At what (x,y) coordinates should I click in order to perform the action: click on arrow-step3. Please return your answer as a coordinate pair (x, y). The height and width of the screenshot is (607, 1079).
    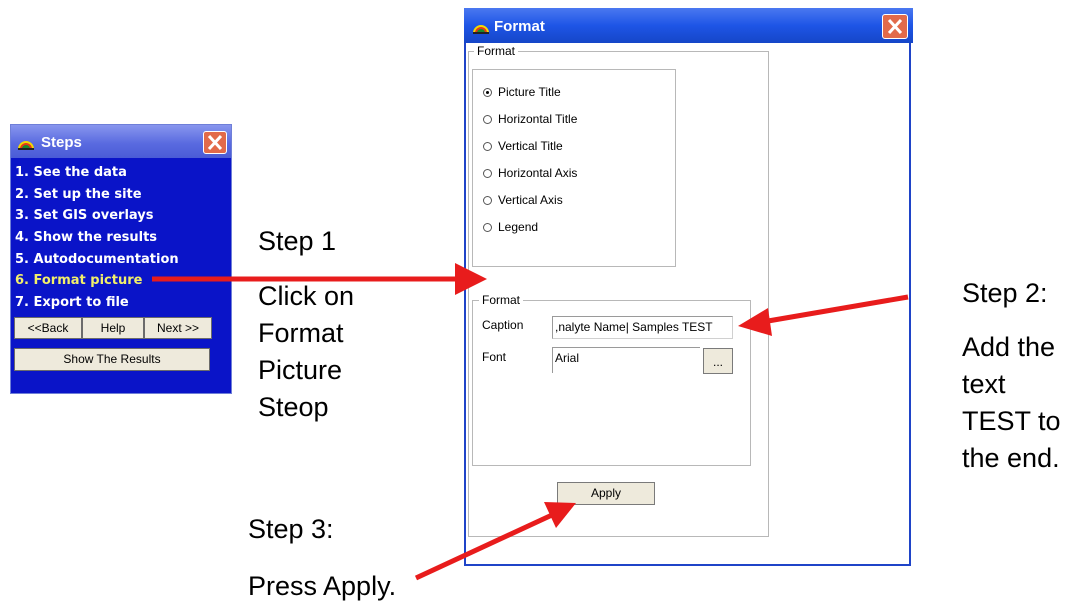
    Looking at the image, I should click on (495, 541).